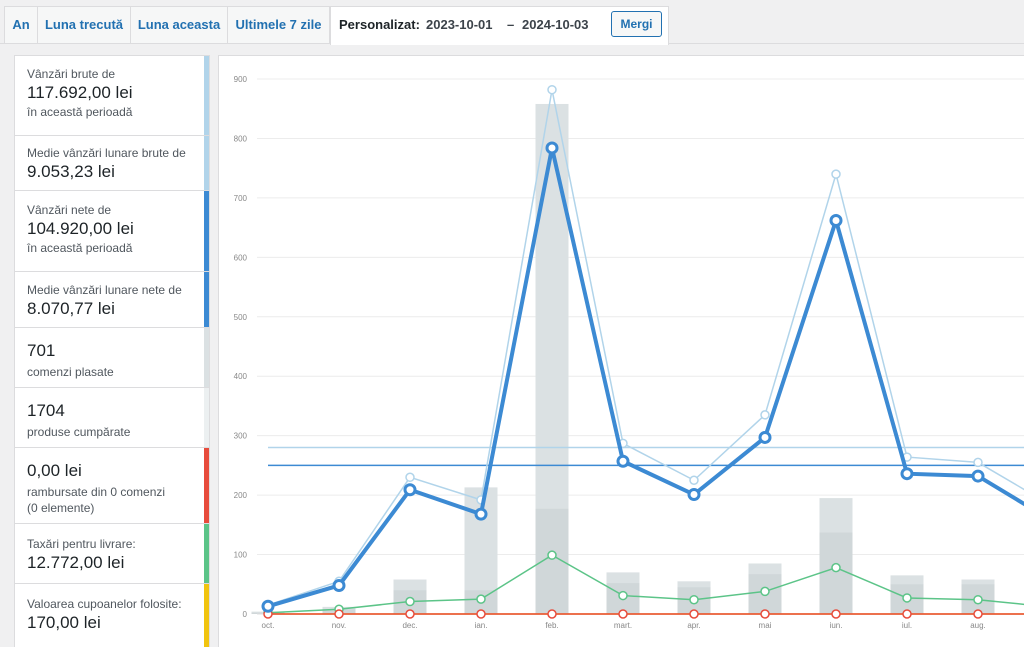 The image size is (1024, 647). What do you see at coordinates (70, 372) in the screenshot?
I see `legend-sublabel: comenzi plasate` at bounding box center [70, 372].